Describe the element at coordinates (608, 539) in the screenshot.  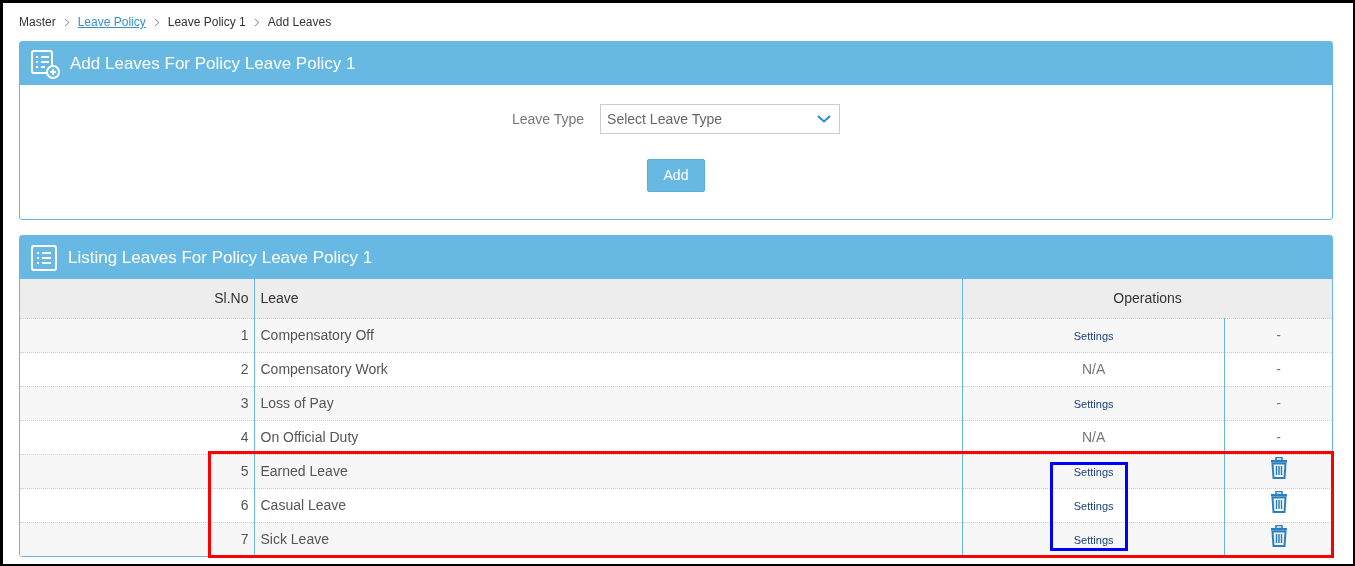
I see `table-cell: Sick Leave` at that location.